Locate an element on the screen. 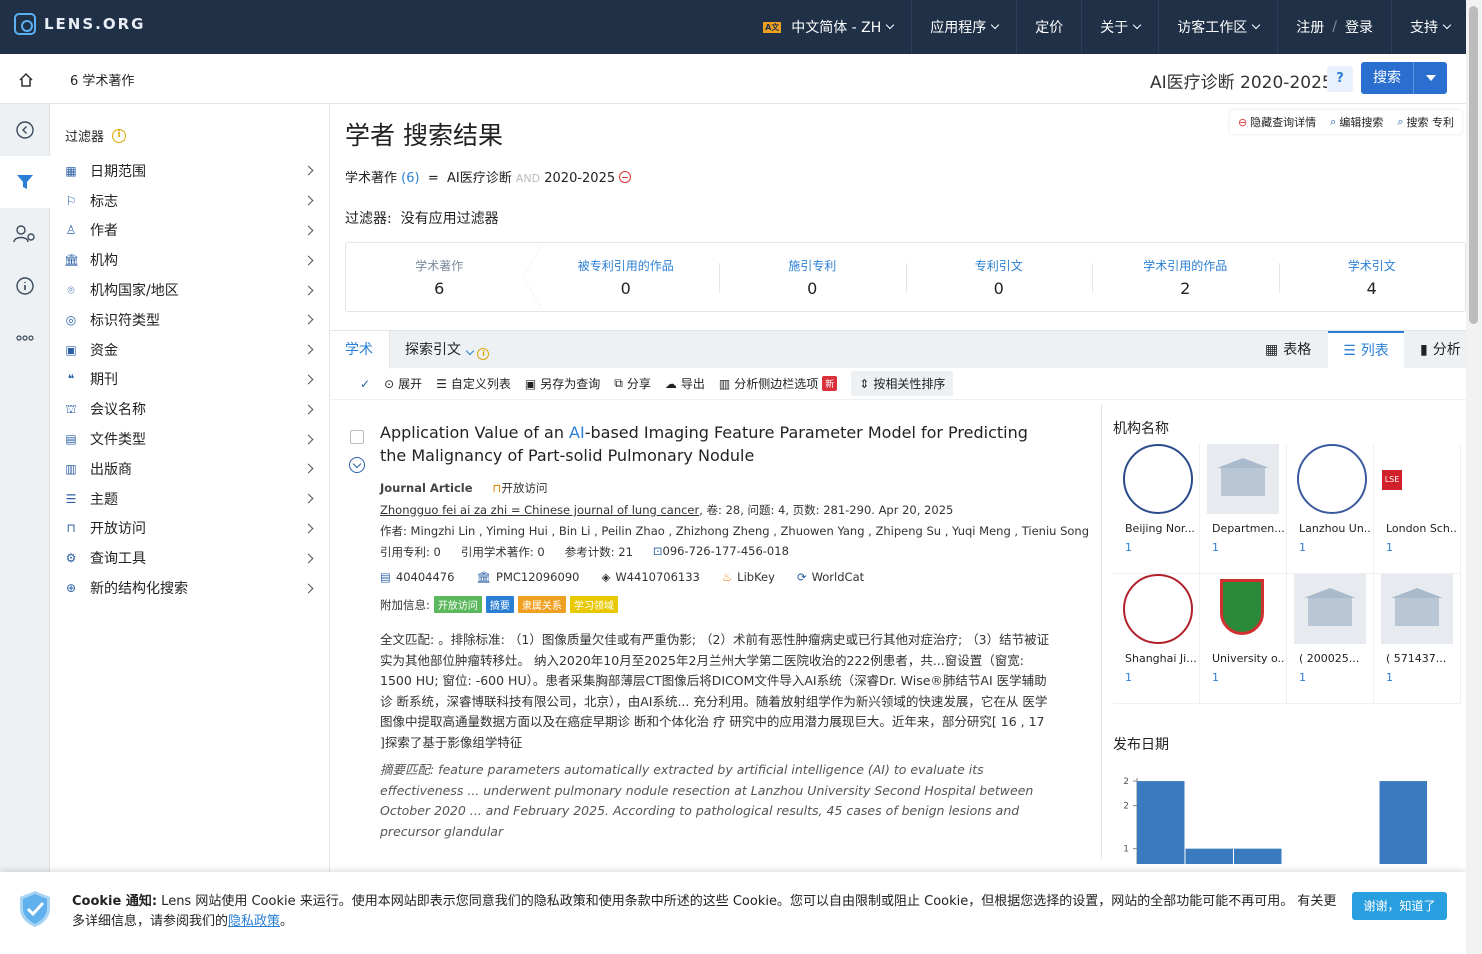 The width and height of the screenshot is (1482, 954). guest-workspace-menu: 访客工作区 is located at coordinates (1217, 27).